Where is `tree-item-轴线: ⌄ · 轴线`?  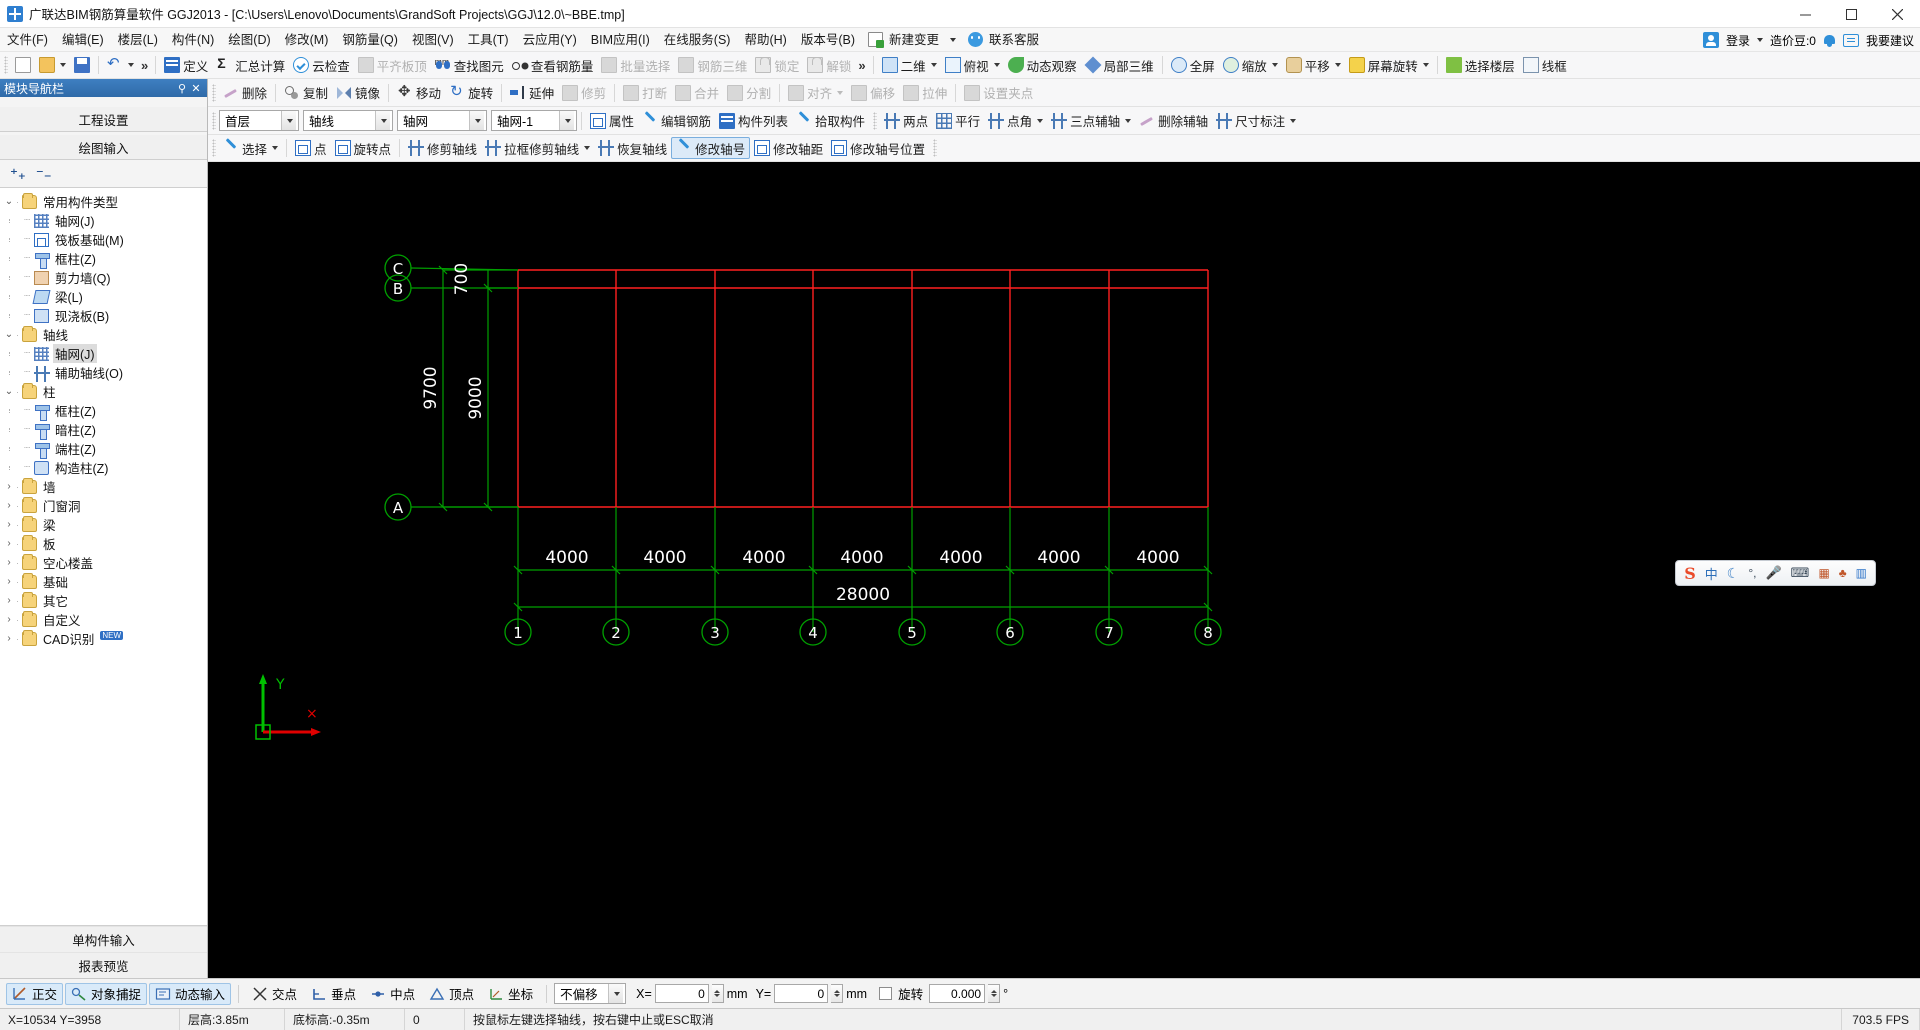
tree-item-轴线: ⌄ · 轴线 is located at coordinates (103, 334).